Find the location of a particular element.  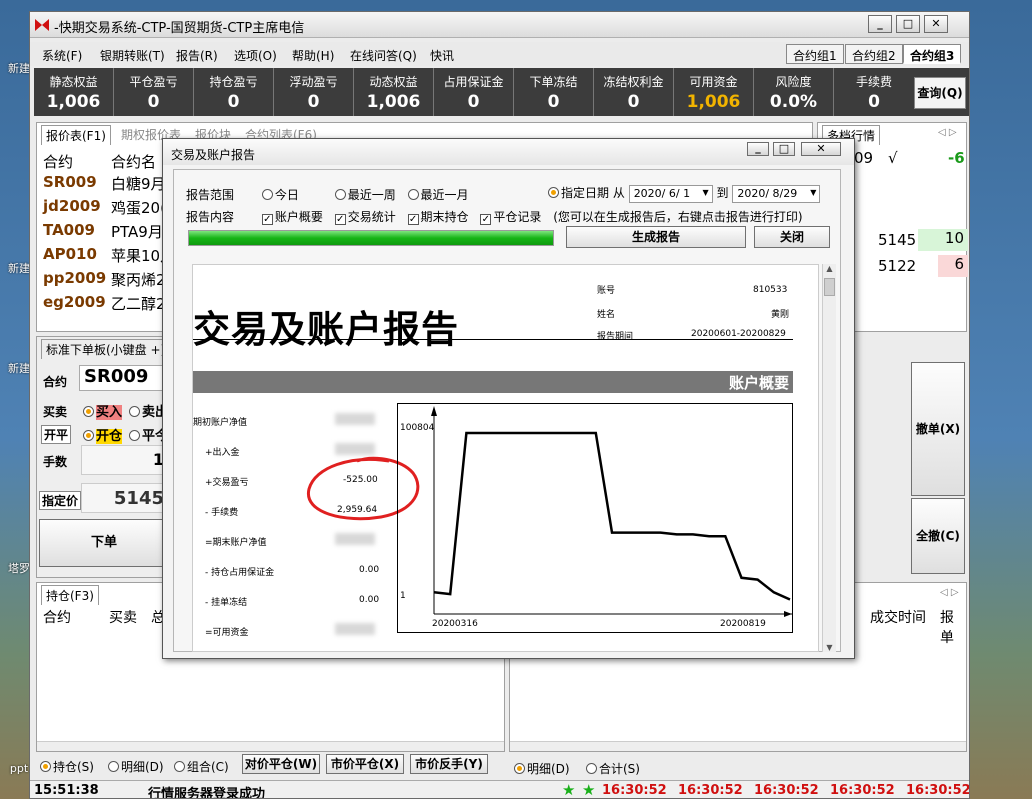

scope-label: 报告范围 is located at coordinates (210, 195).